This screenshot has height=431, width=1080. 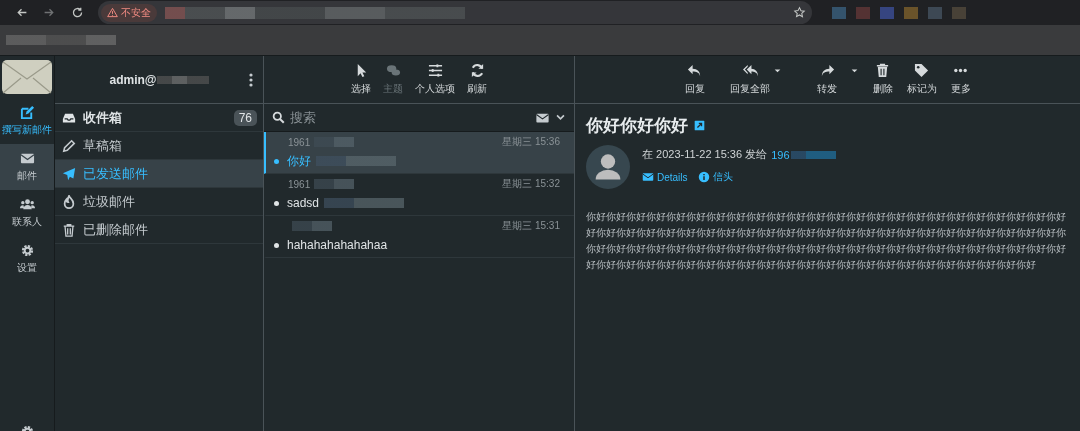 I want to click on unread-count: 76, so click(x=245, y=117).